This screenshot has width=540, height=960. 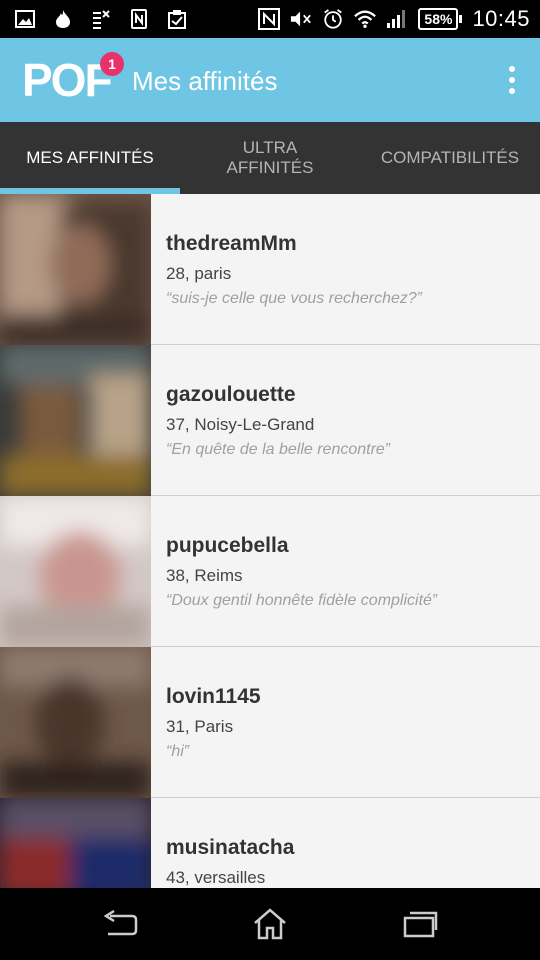 I want to click on headline: “suis-je celle que vous recherchez?‟, so click(x=294, y=298).